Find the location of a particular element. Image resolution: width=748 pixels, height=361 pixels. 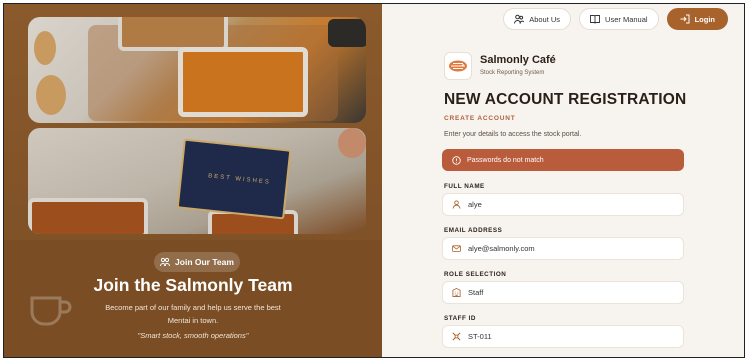

email-label: EMAIL ADDRESS is located at coordinates (473, 230).